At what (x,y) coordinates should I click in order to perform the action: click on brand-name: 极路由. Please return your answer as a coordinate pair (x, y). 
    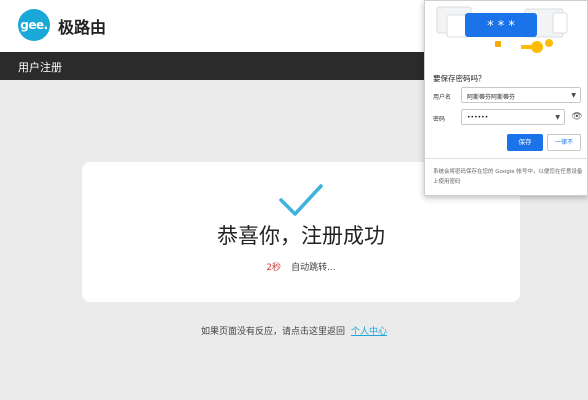
    Looking at the image, I should click on (82, 27).